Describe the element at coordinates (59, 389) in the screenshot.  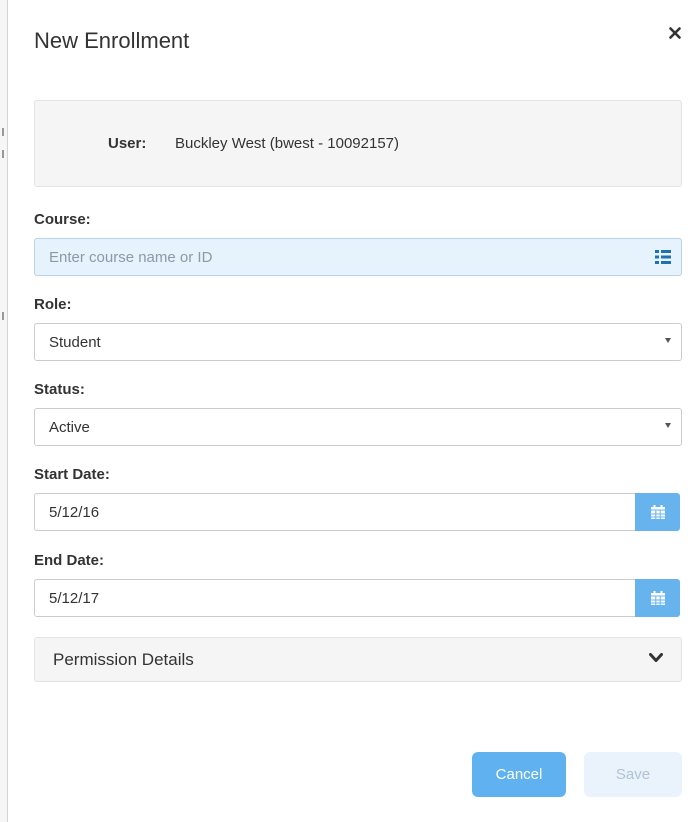
I see `status-label: Status:` at that location.